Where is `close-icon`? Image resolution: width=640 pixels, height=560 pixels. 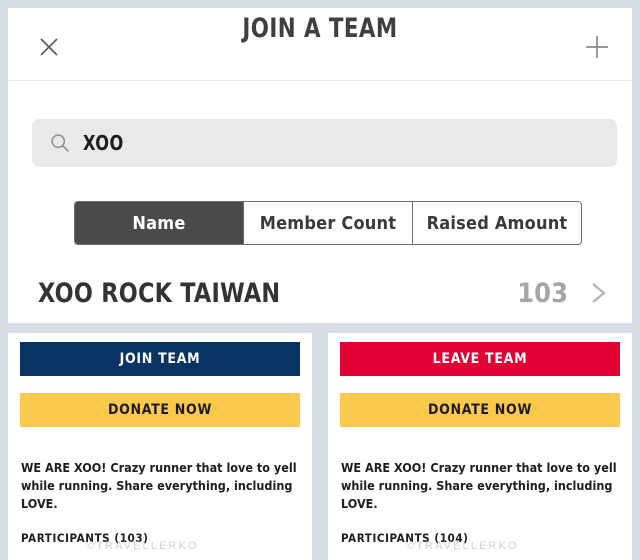 close-icon is located at coordinates (49, 47).